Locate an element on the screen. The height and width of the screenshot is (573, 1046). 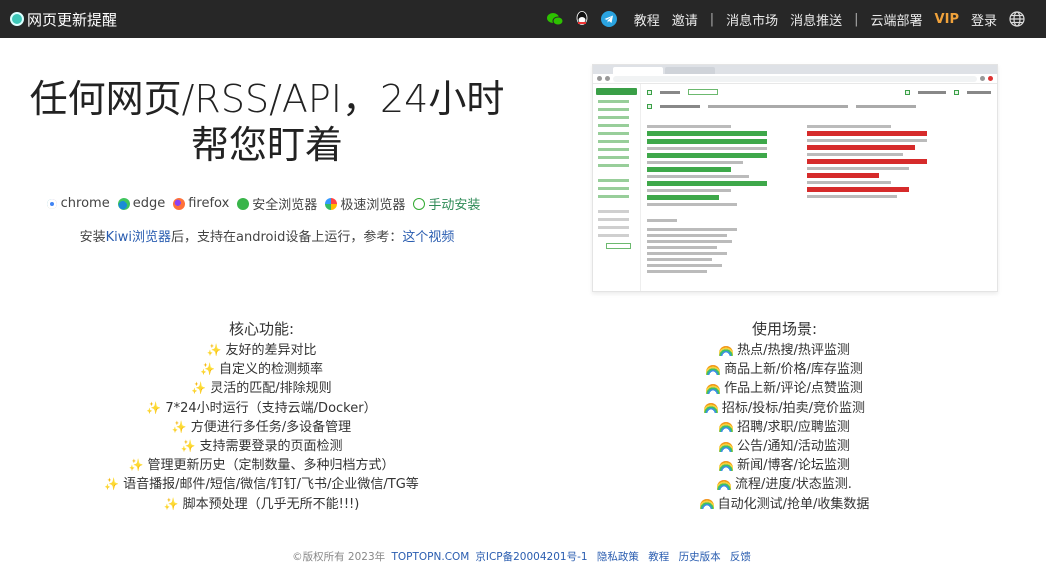
use-case-text: 商品上新/价格/库存监测 is located at coordinates (793, 370).